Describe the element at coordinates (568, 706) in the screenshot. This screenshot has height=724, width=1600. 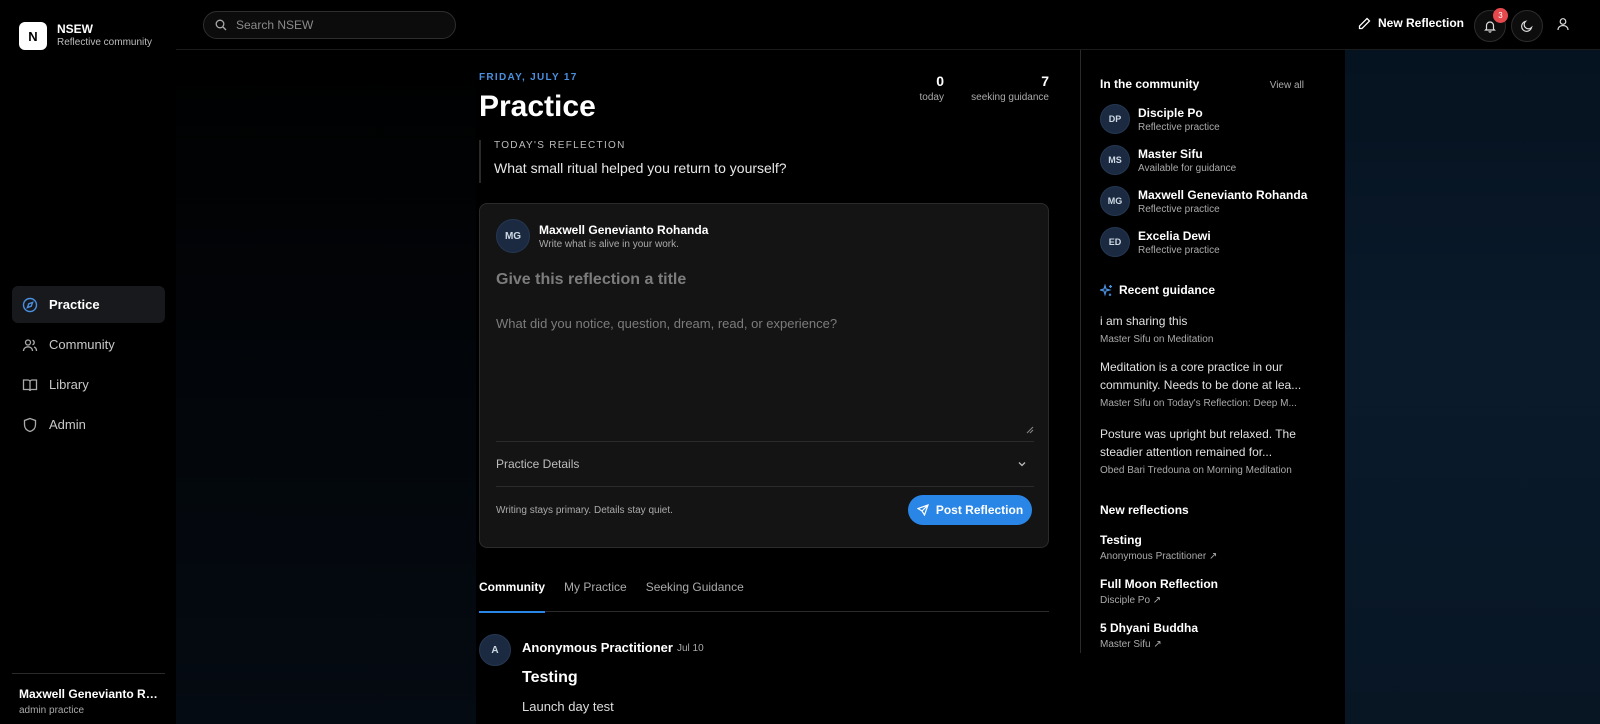
I see `post-text: Launch day test` at that location.